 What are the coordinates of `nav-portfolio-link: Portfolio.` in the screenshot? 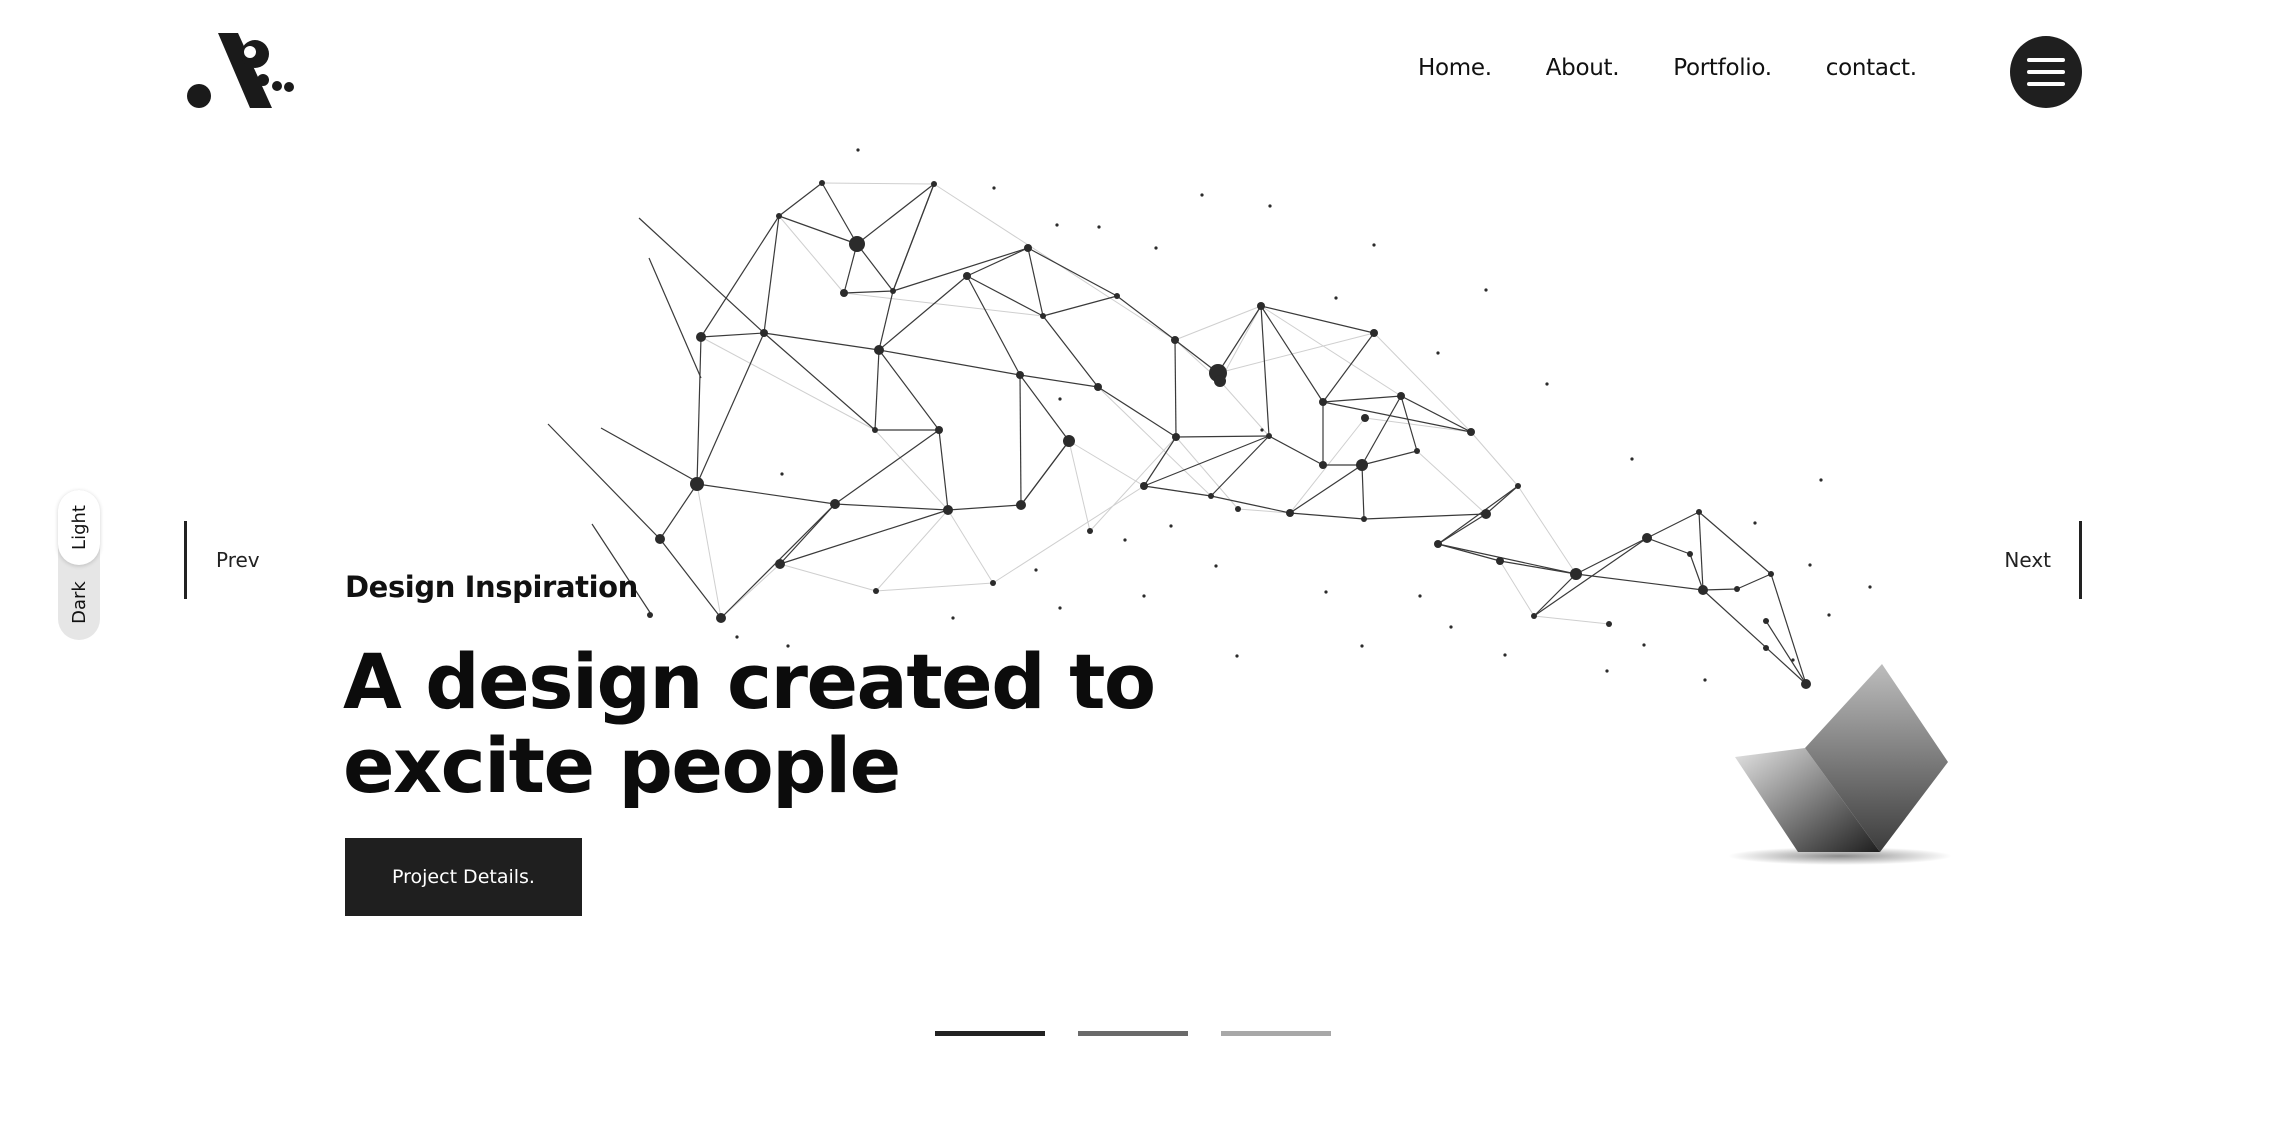 It's located at (1722, 68).